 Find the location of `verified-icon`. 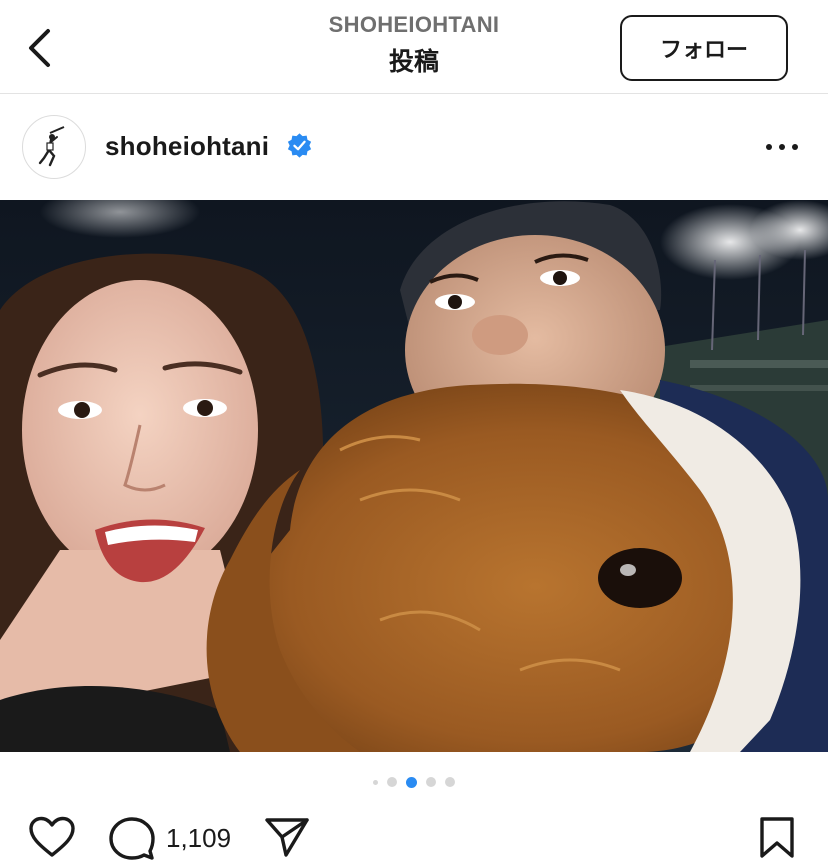

verified-icon is located at coordinates (299, 145).